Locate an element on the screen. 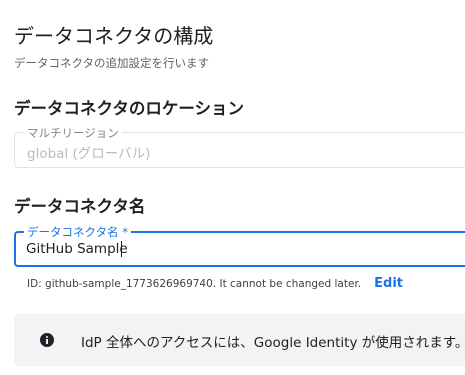  multi-region-field-label: マルチリージョン is located at coordinates (73, 133).